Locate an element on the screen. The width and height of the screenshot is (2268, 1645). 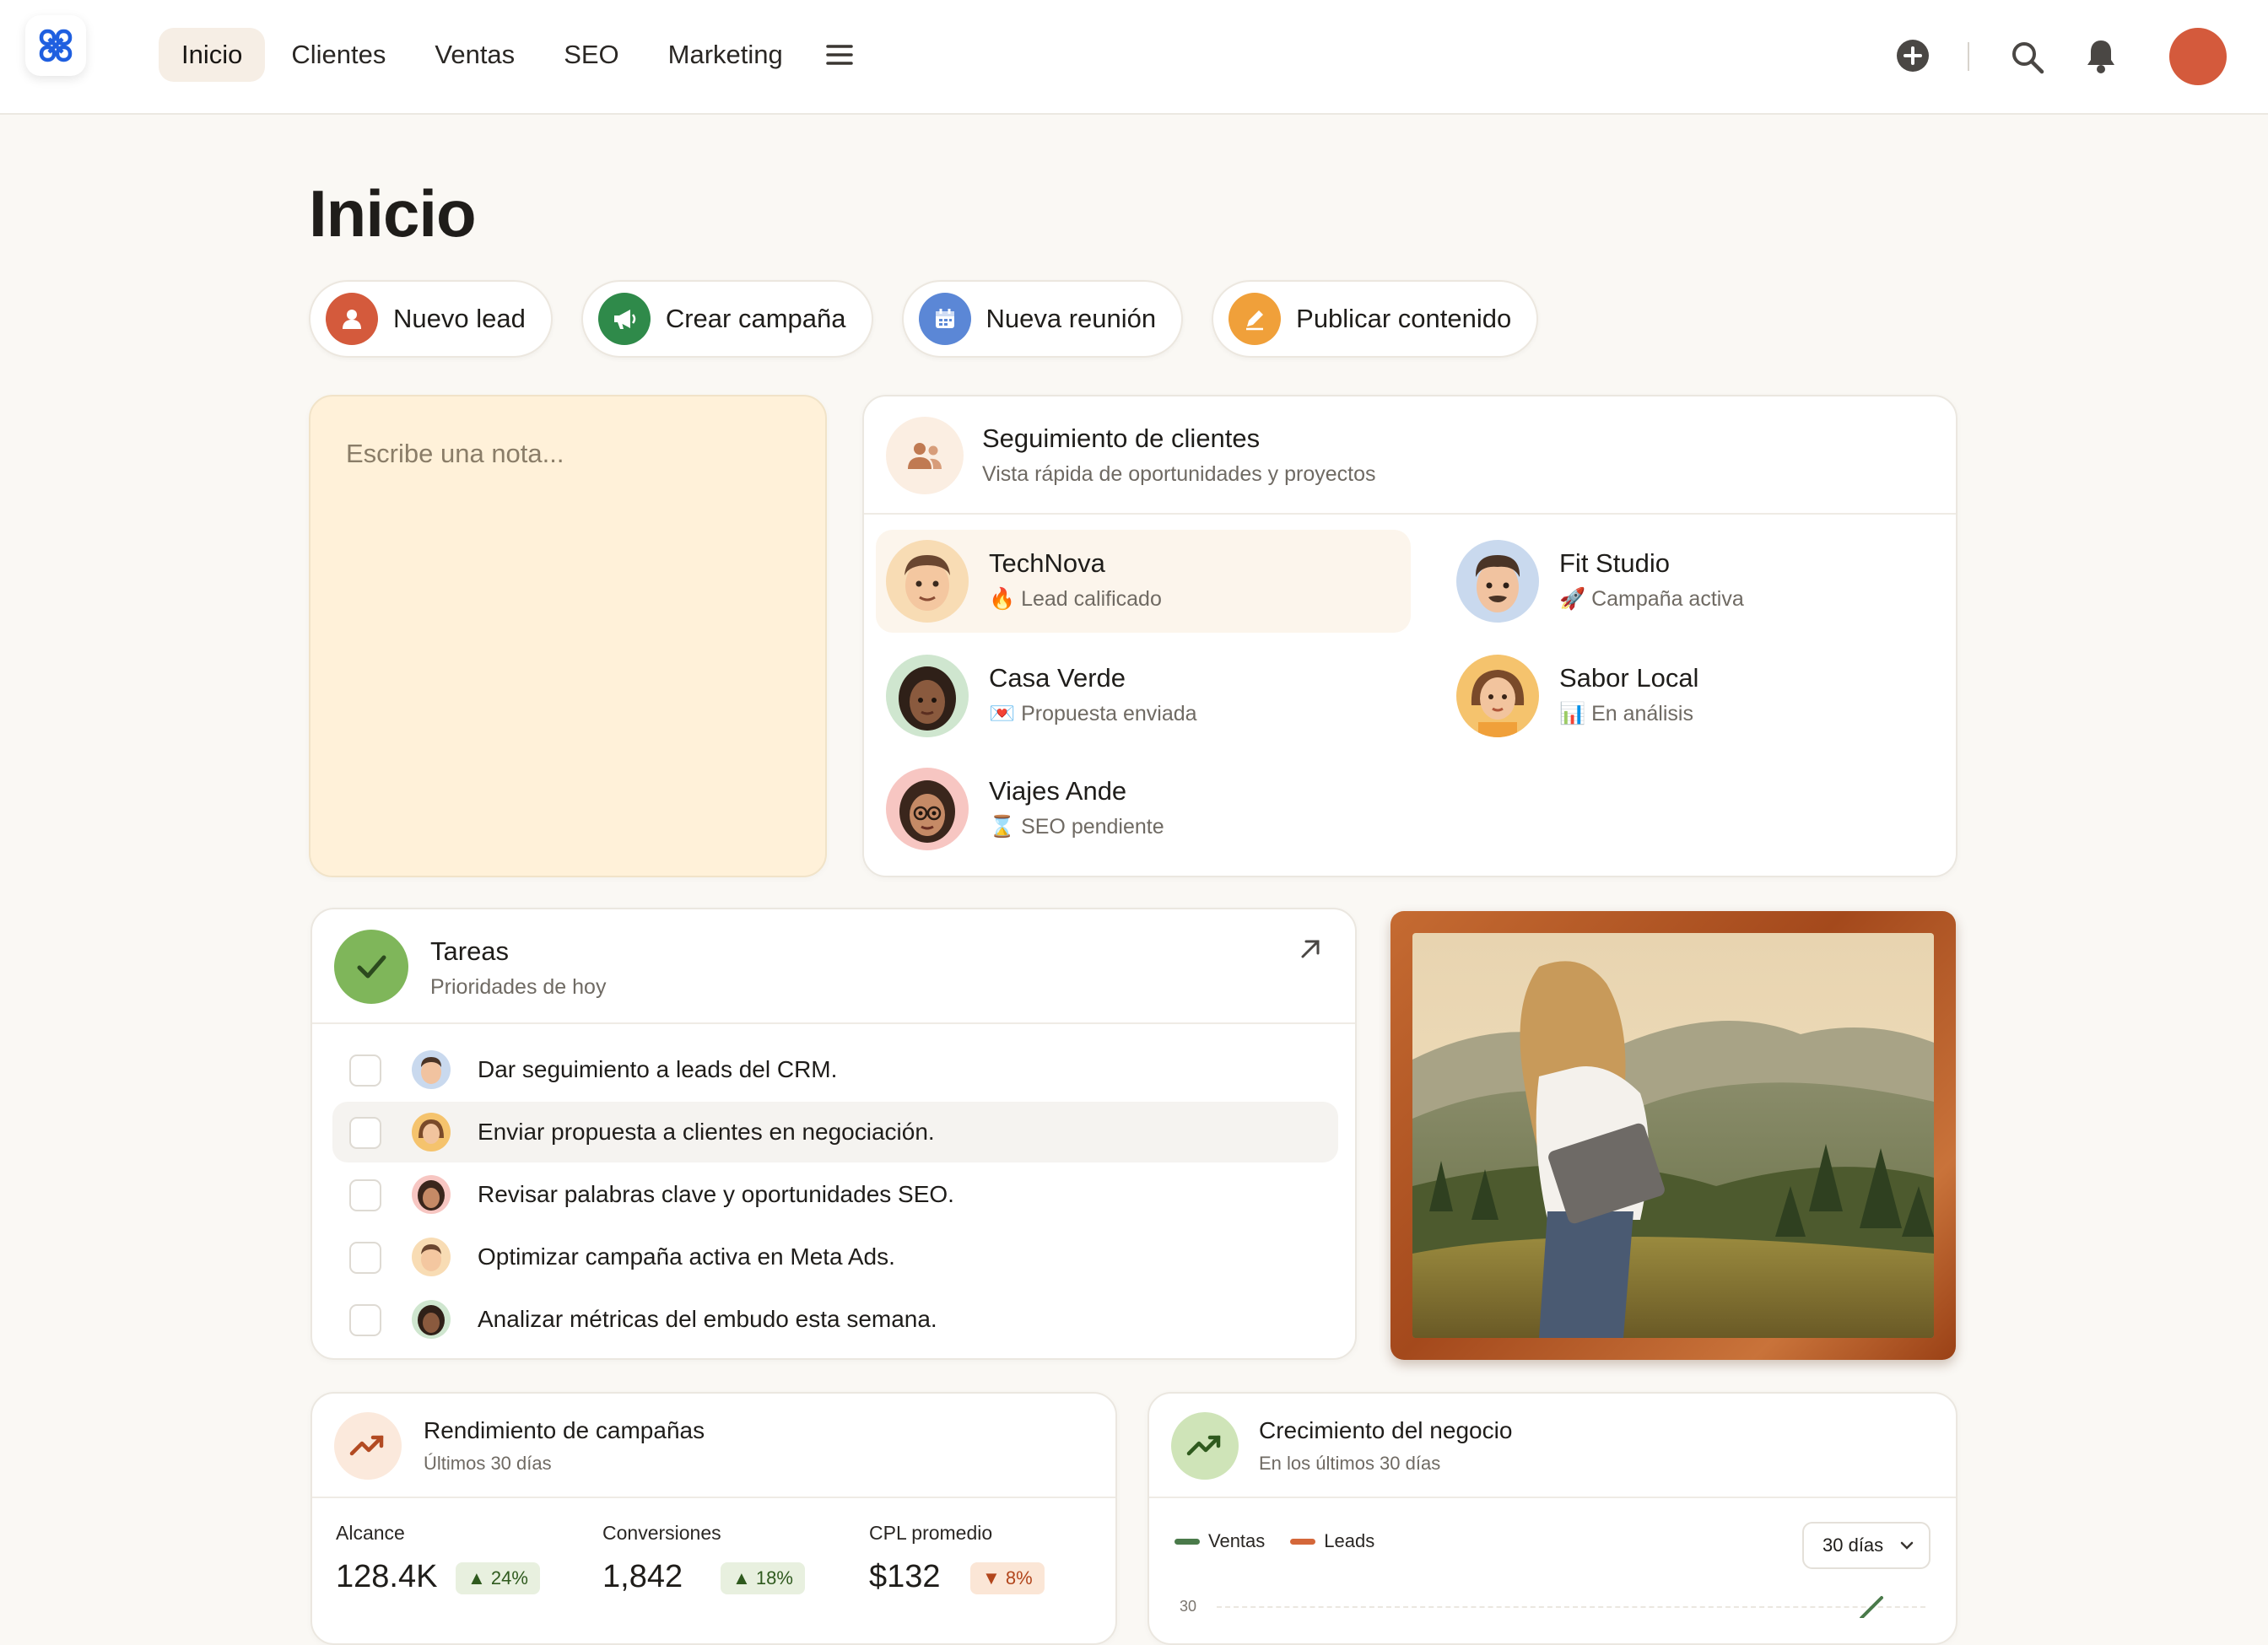
client-fit-studio: Fit Studio 🚀 Campaña activa is located at coordinates (1682, 581).